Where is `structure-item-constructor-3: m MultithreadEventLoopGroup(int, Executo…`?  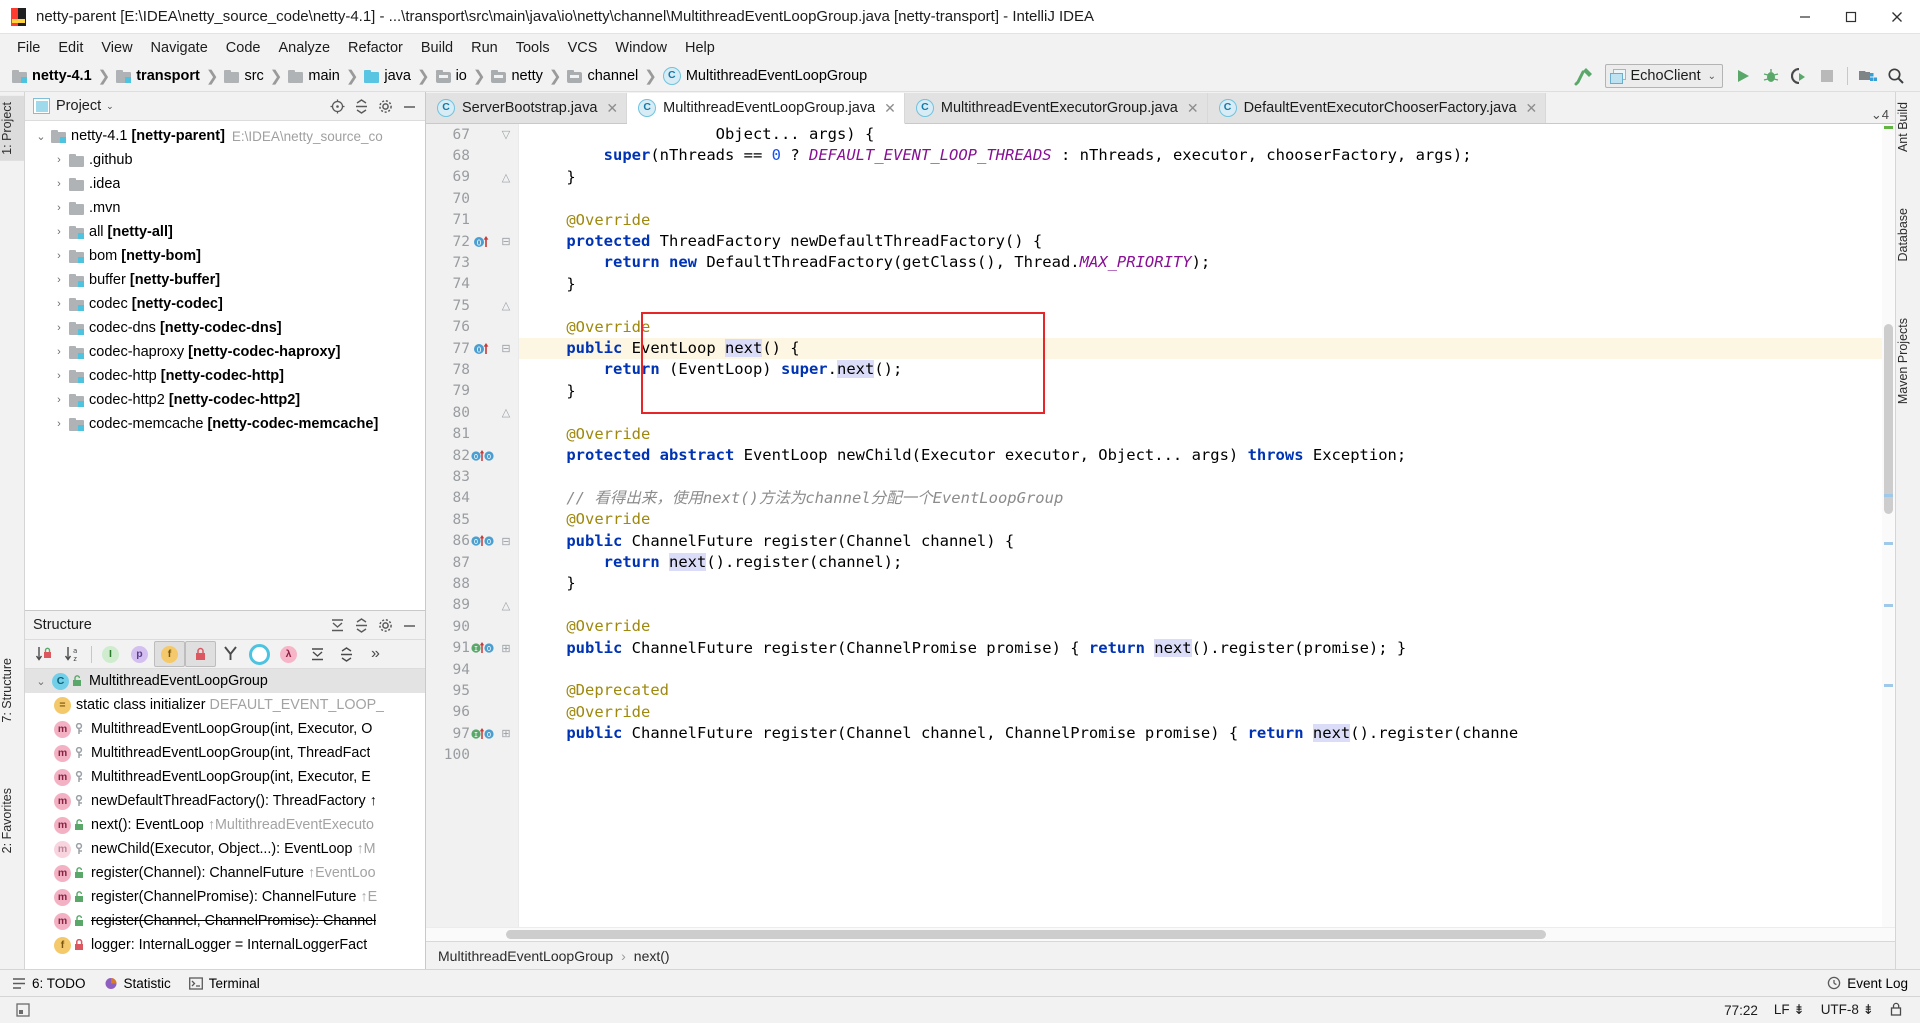
structure-item-constructor-3: m MultithreadEventLoopGroup(int, Executo… is located at coordinates (225, 777).